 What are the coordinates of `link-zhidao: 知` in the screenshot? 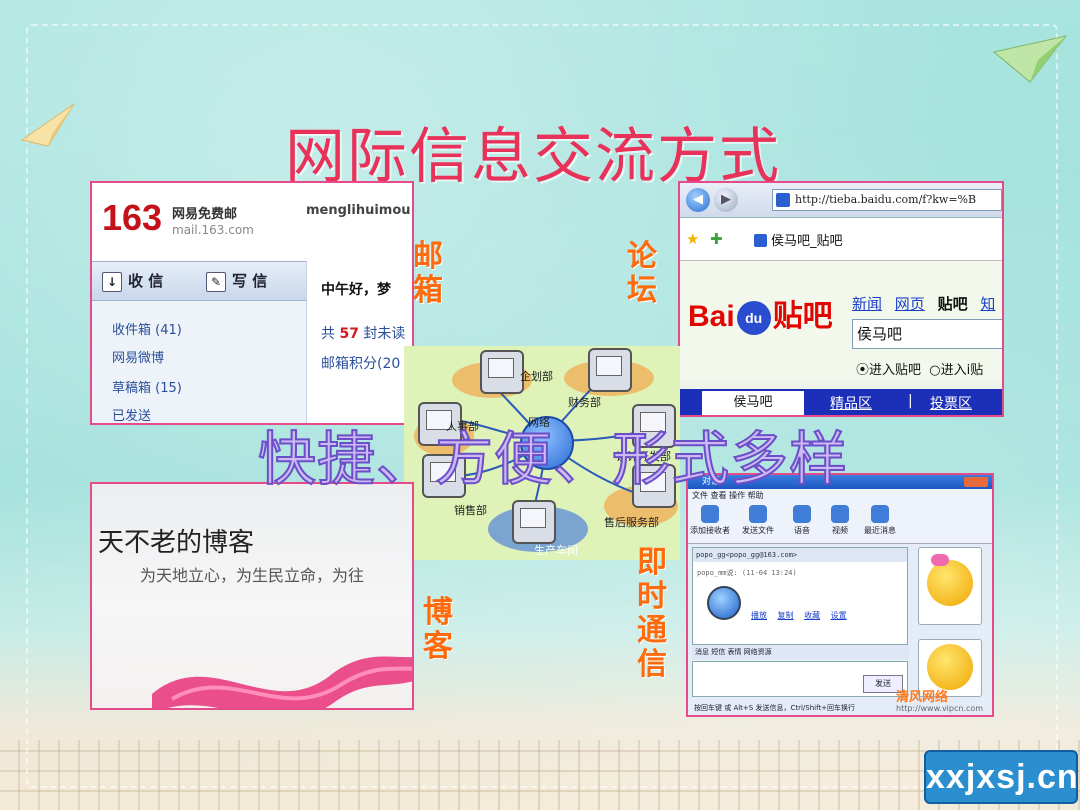 It's located at (987, 304).